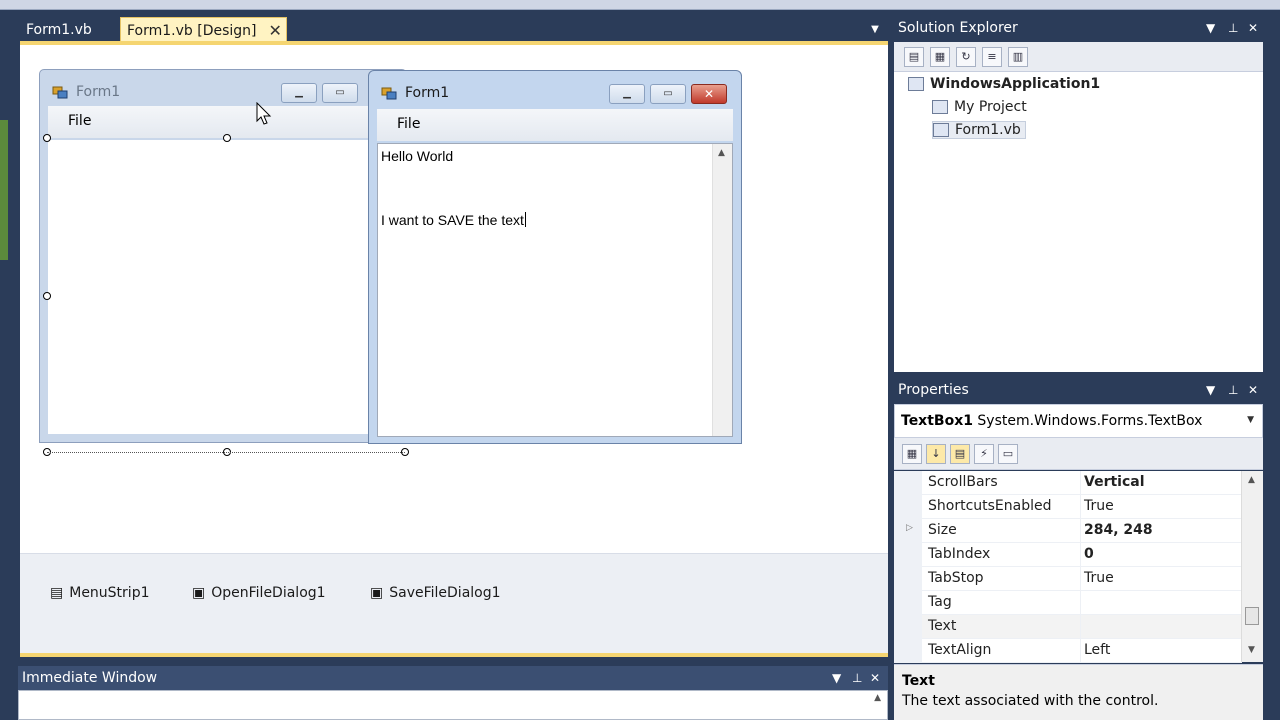 This screenshot has width=1280, height=720. Describe the element at coordinates (1090, 421) in the screenshot. I see `object-type: System.Windows.Forms.TextBox` at that location.